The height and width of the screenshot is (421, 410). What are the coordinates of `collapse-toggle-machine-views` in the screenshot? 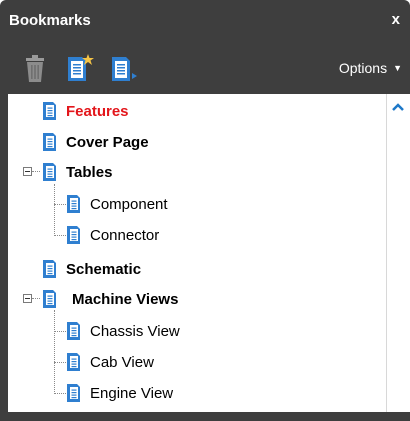 It's located at (27, 298).